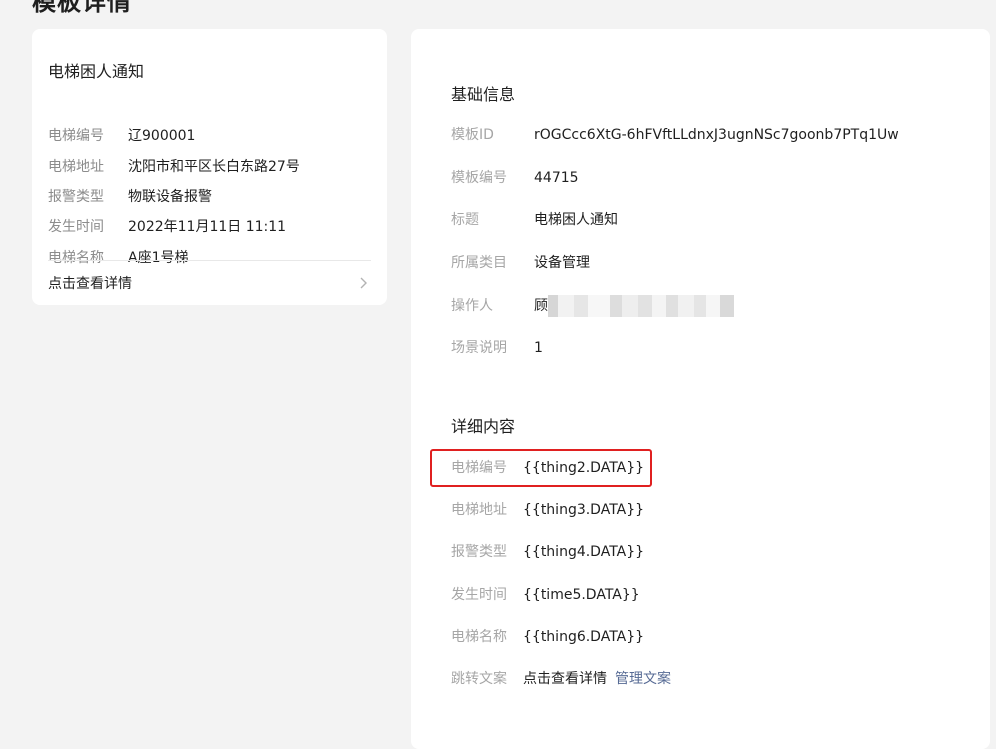  Describe the element at coordinates (581, 595) in the screenshot. I see `detail-value: {{time5.DATA}}` at that location.